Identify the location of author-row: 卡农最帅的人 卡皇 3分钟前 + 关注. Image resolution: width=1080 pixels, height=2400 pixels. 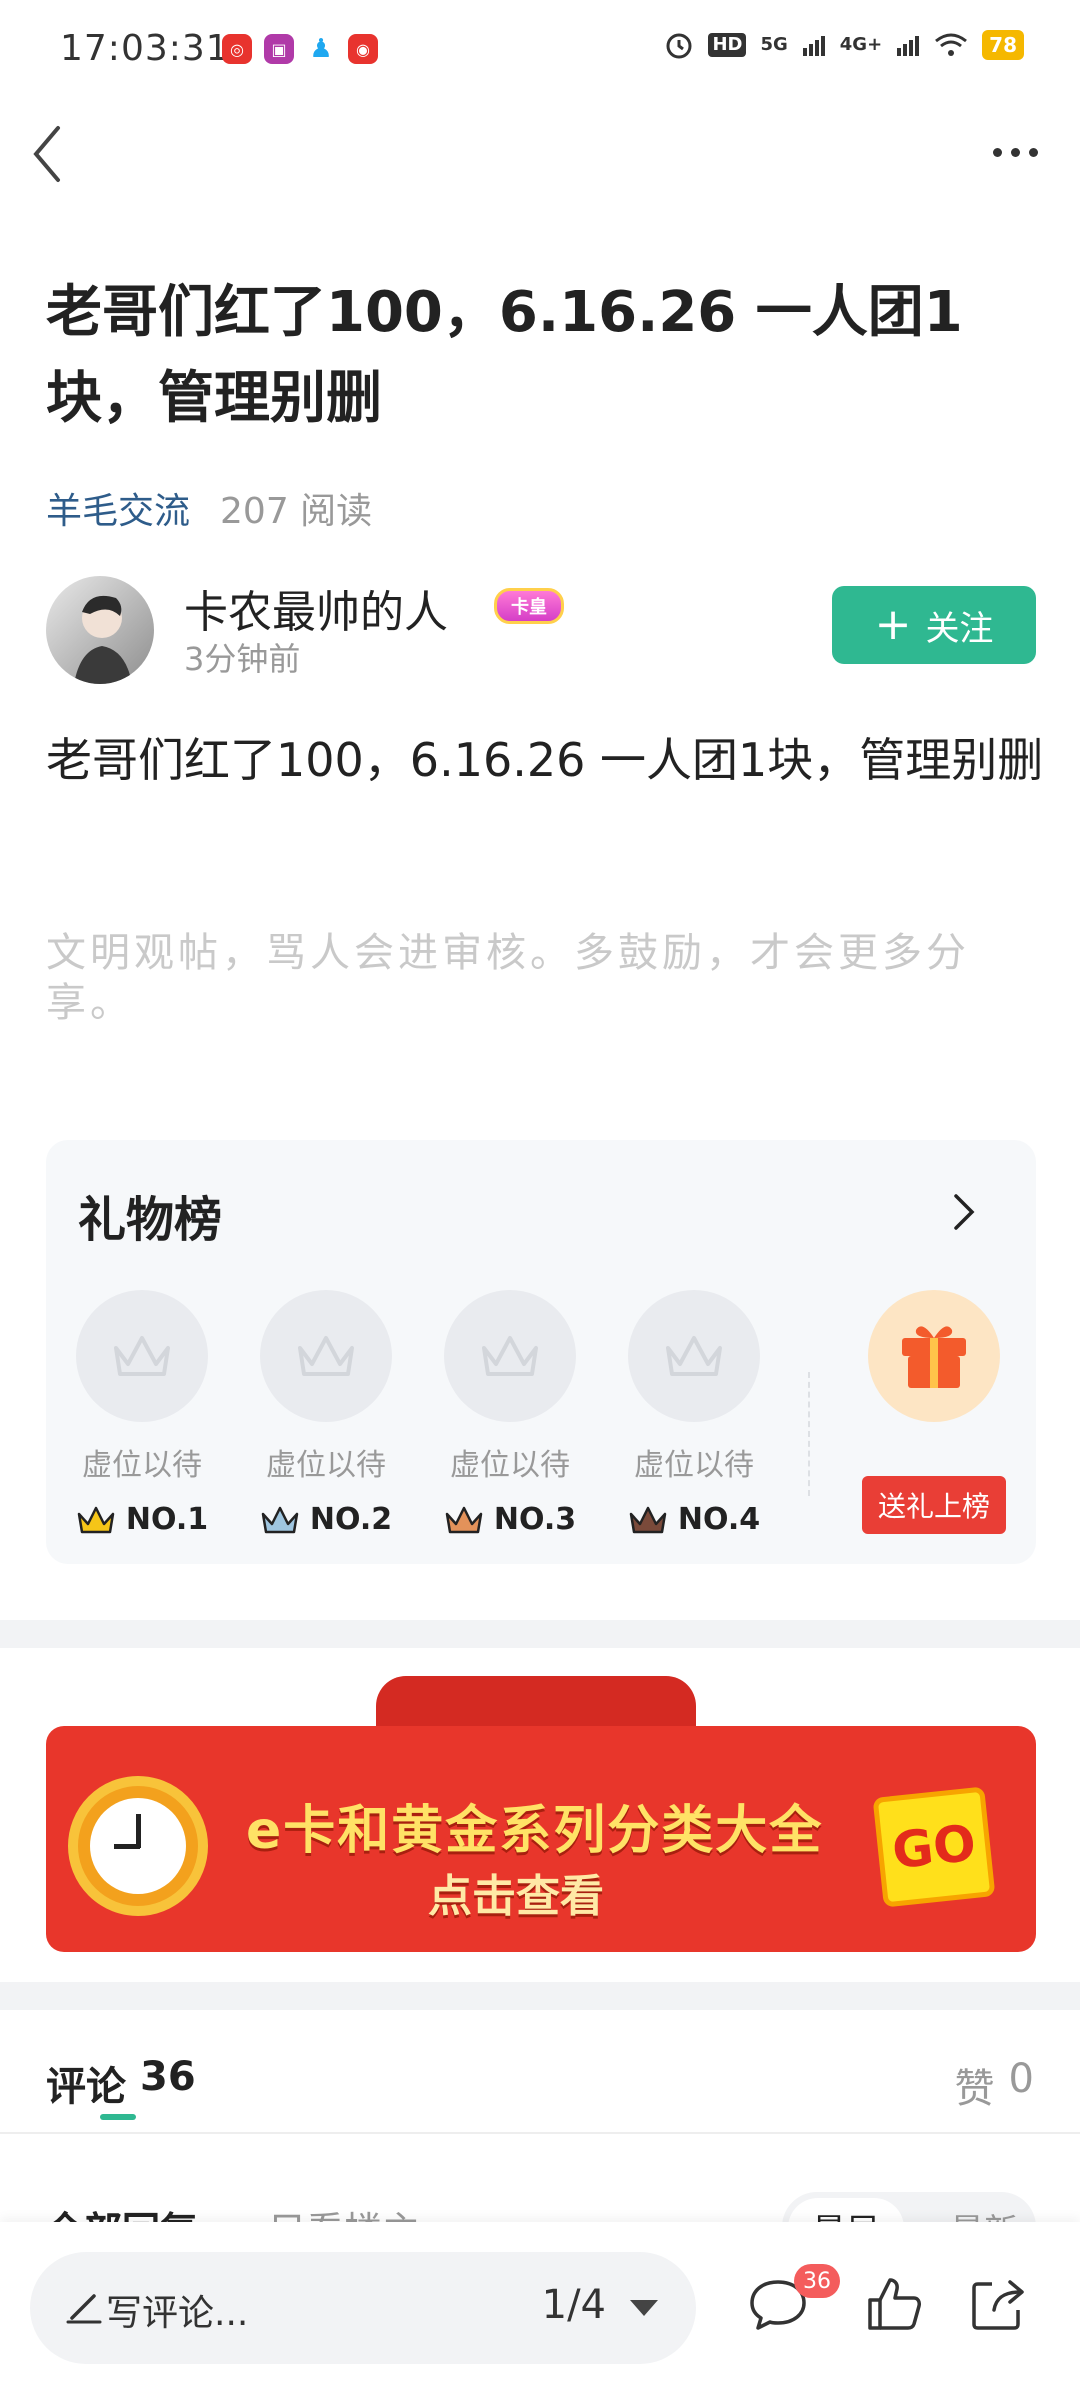
(541, 631).